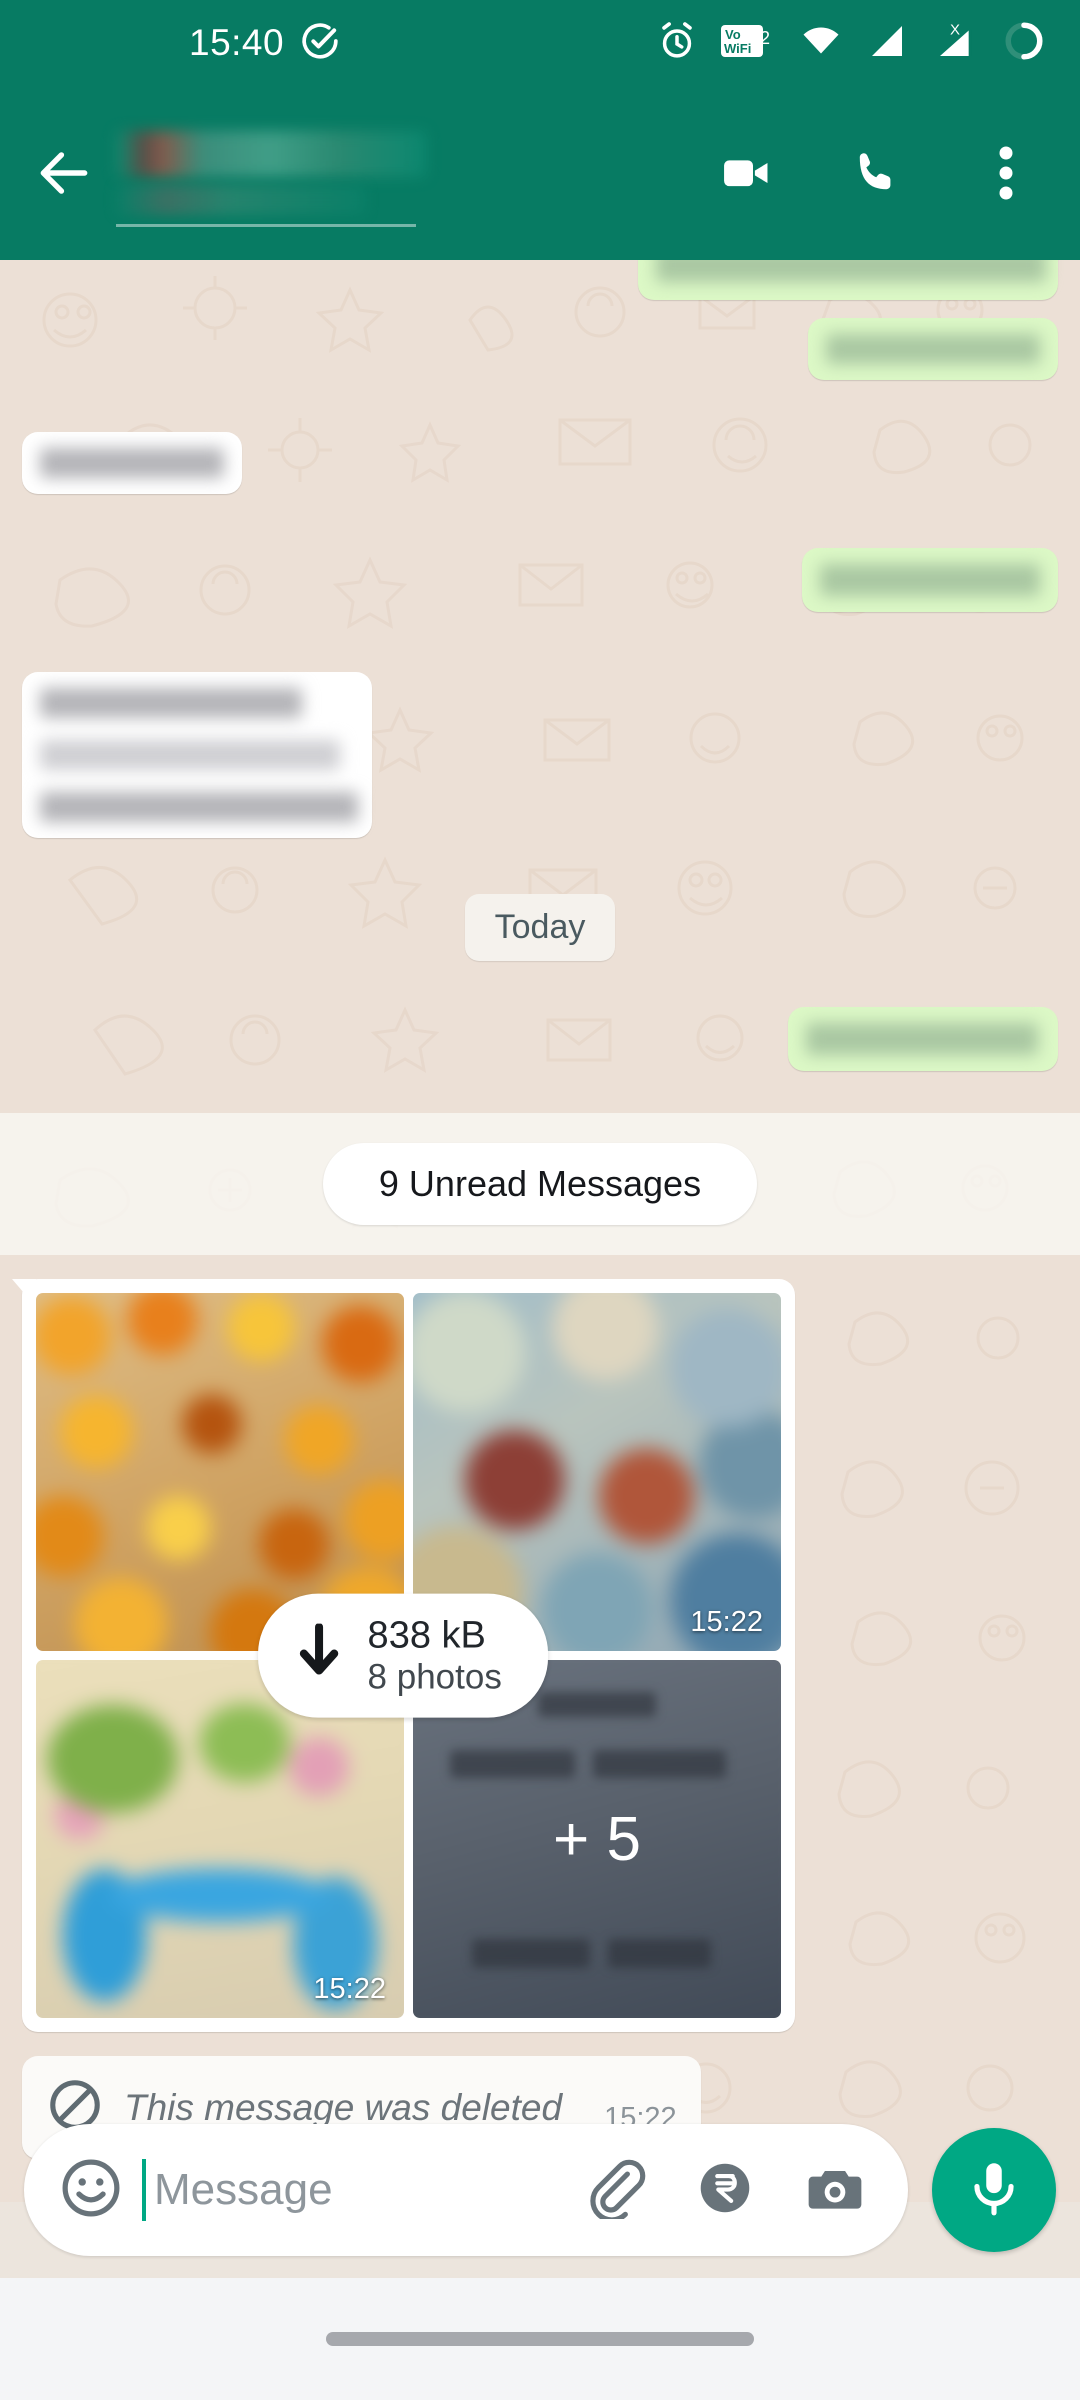 The height and width of the screenshot is (2400, 1080). Describe the element at coordinates (1024, 43) in the screenshot. I see `battery-circle-icon` at that location.